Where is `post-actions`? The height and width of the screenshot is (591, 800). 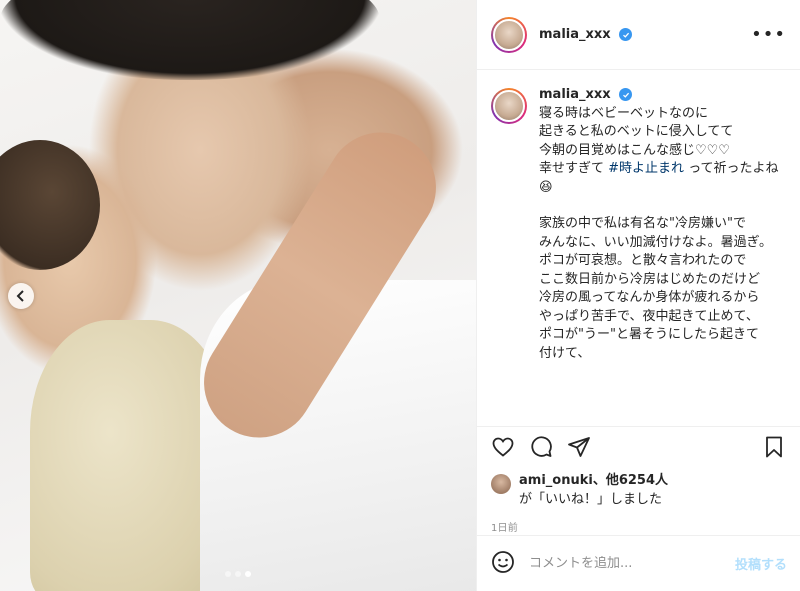
post-actions is located at coordinates (638, 449).